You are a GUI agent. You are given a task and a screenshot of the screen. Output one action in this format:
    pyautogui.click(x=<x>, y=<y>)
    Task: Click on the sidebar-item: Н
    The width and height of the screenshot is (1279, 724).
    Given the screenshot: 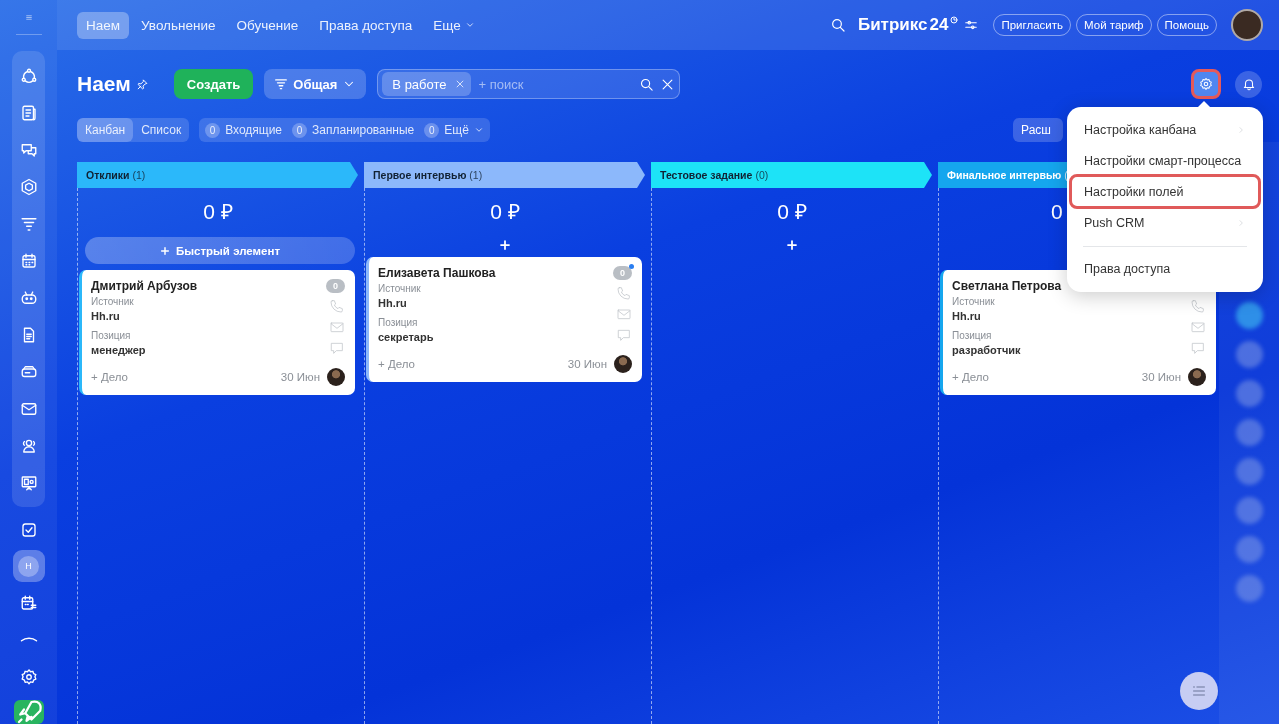 What is the action you would take?
    pyautogui.click(x=28, y=566)
    